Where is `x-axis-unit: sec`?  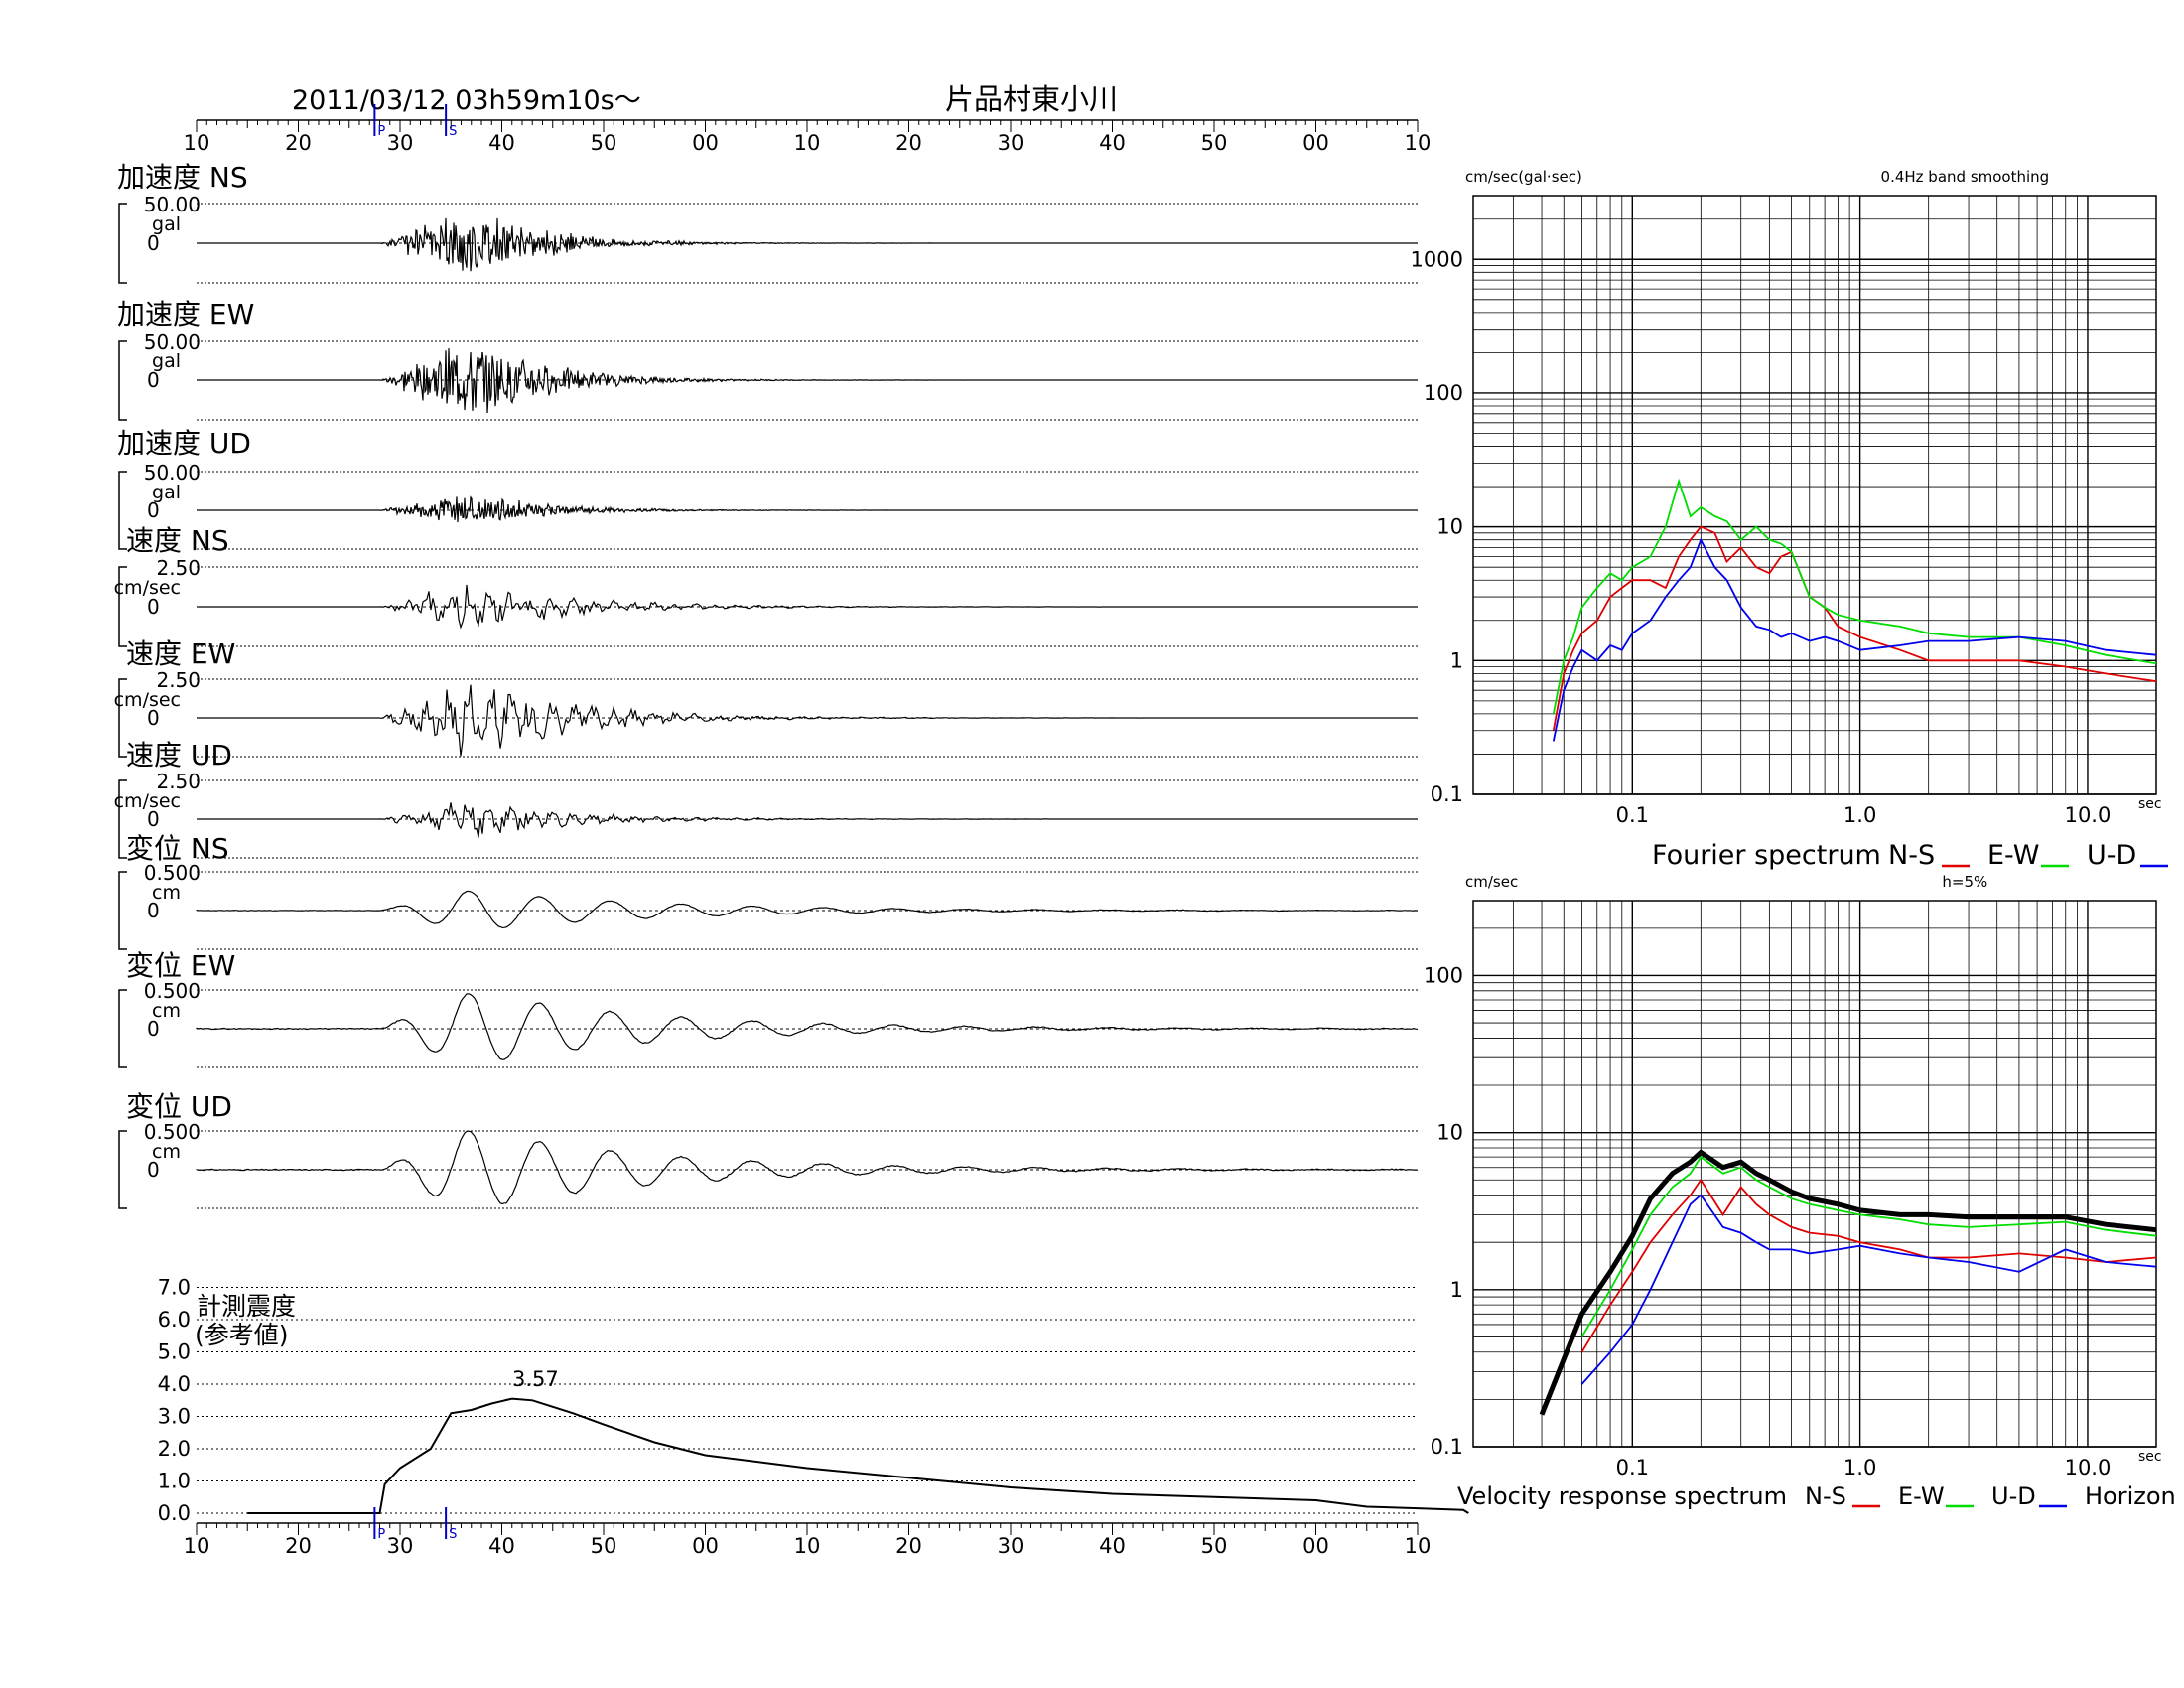 x-axis-unit: sec is located at coordinates (2150, 1457).